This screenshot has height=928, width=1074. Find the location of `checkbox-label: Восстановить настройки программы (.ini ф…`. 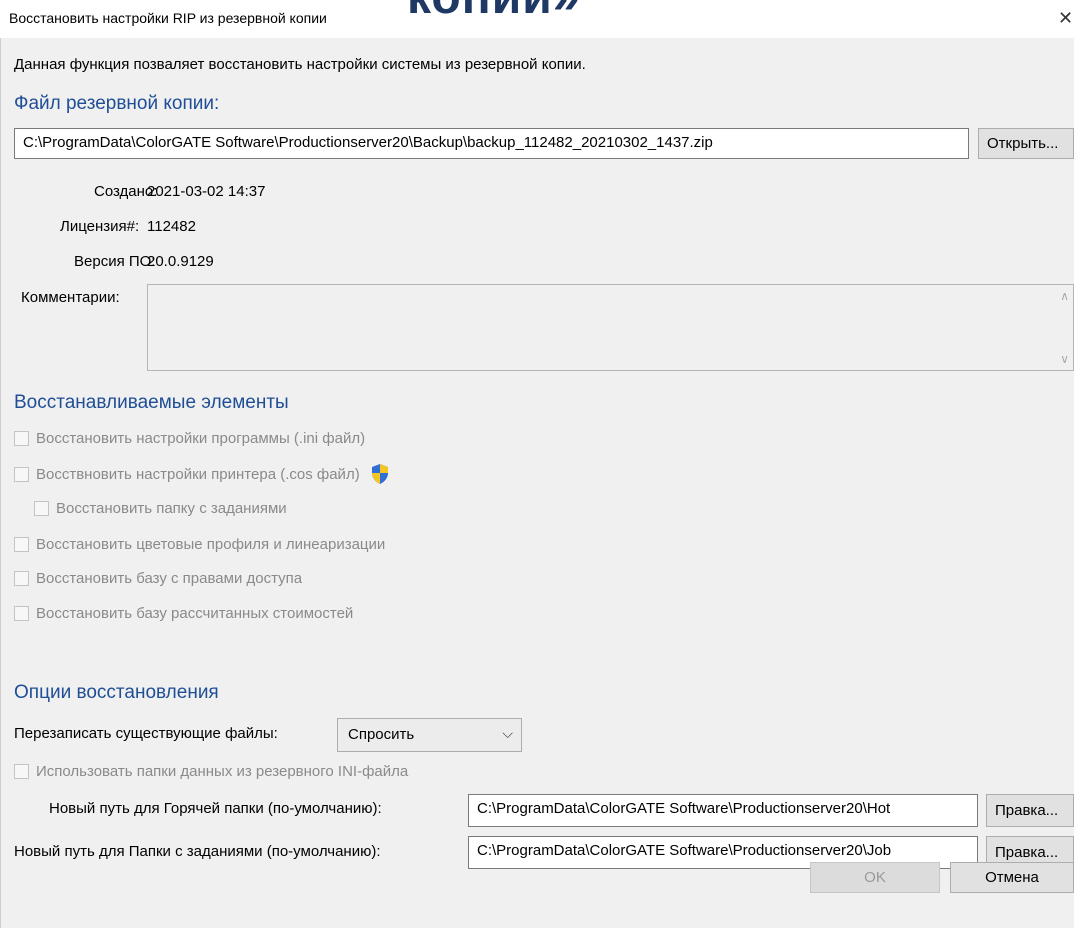

checkbox-label: Восстановить настройки программы (.ini ф… is located at coordinates (201, 438).